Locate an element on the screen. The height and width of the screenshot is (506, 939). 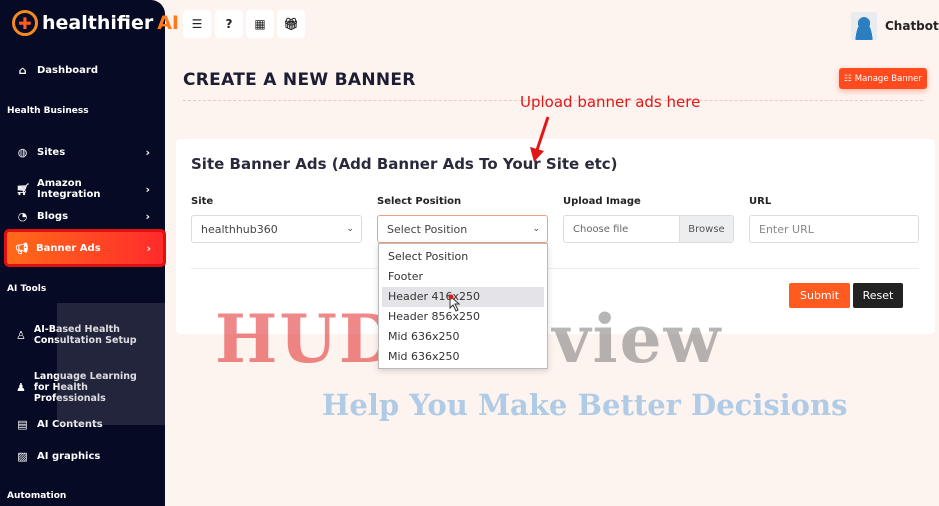
sidebar-item-banner-ads: 📢︎ Banner Ads › is located at coordinates (85, 248).